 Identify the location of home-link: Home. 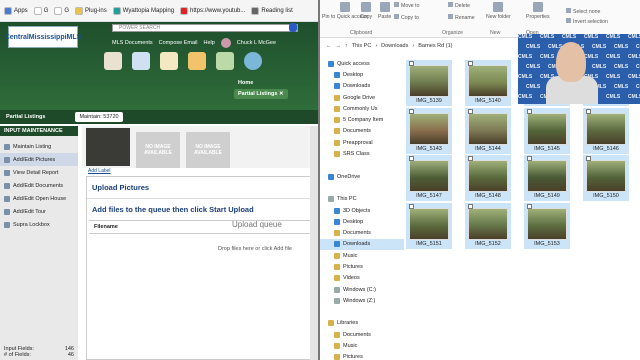
(245, 83).